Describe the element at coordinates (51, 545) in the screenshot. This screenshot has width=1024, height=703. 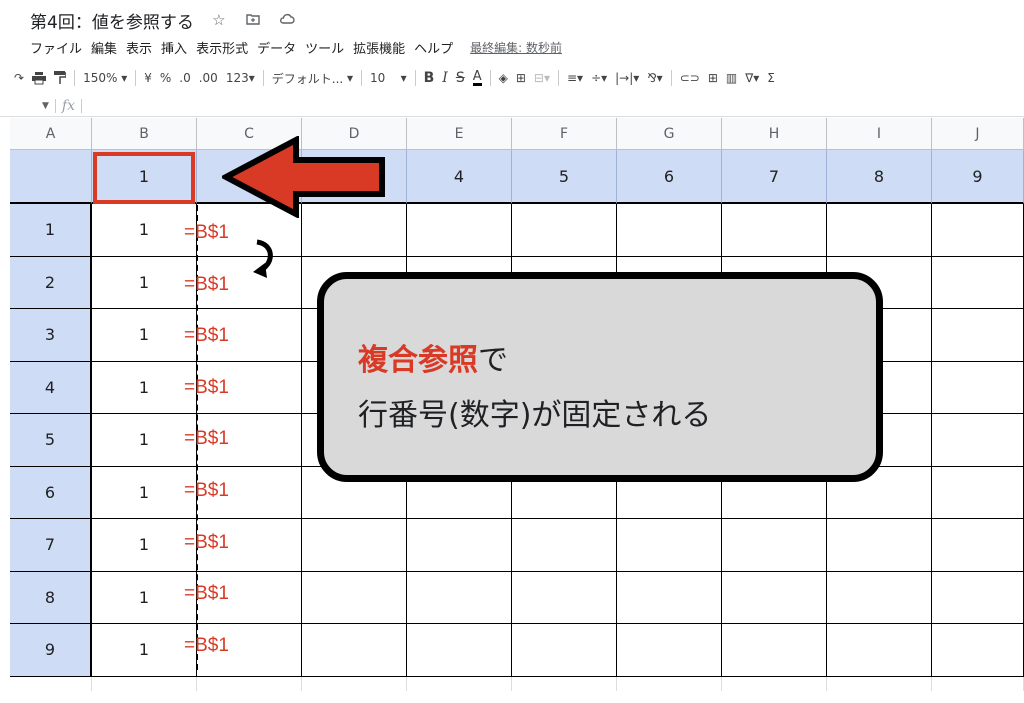
I see `row-header: 7` at that location.